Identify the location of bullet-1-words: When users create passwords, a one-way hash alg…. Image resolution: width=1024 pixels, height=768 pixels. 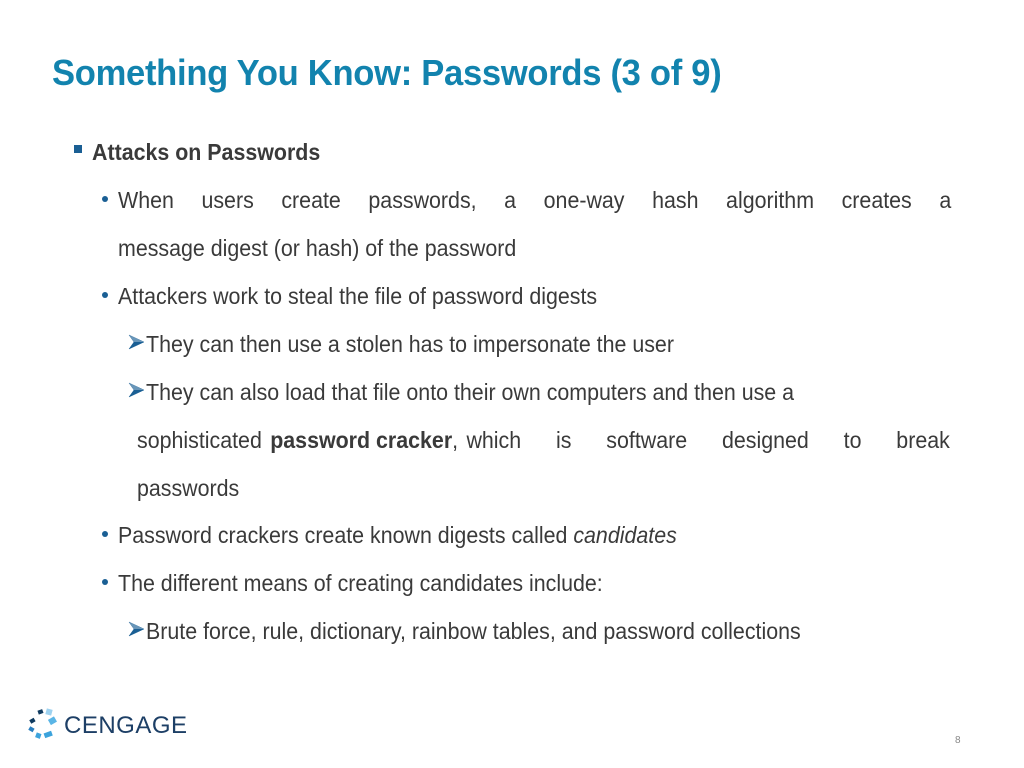
(534, 200).